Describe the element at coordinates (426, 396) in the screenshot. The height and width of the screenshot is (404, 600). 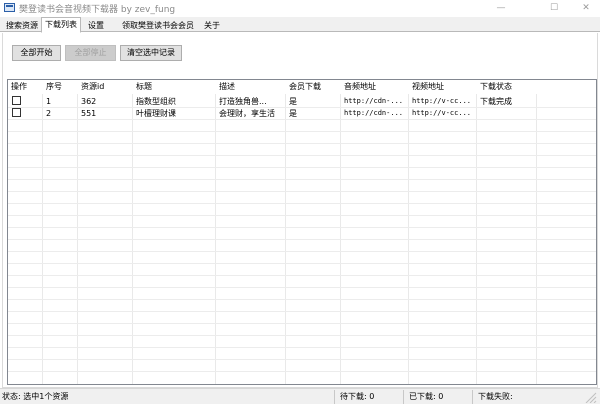
I see `downloaded-count: 已下载: 0` at that location.